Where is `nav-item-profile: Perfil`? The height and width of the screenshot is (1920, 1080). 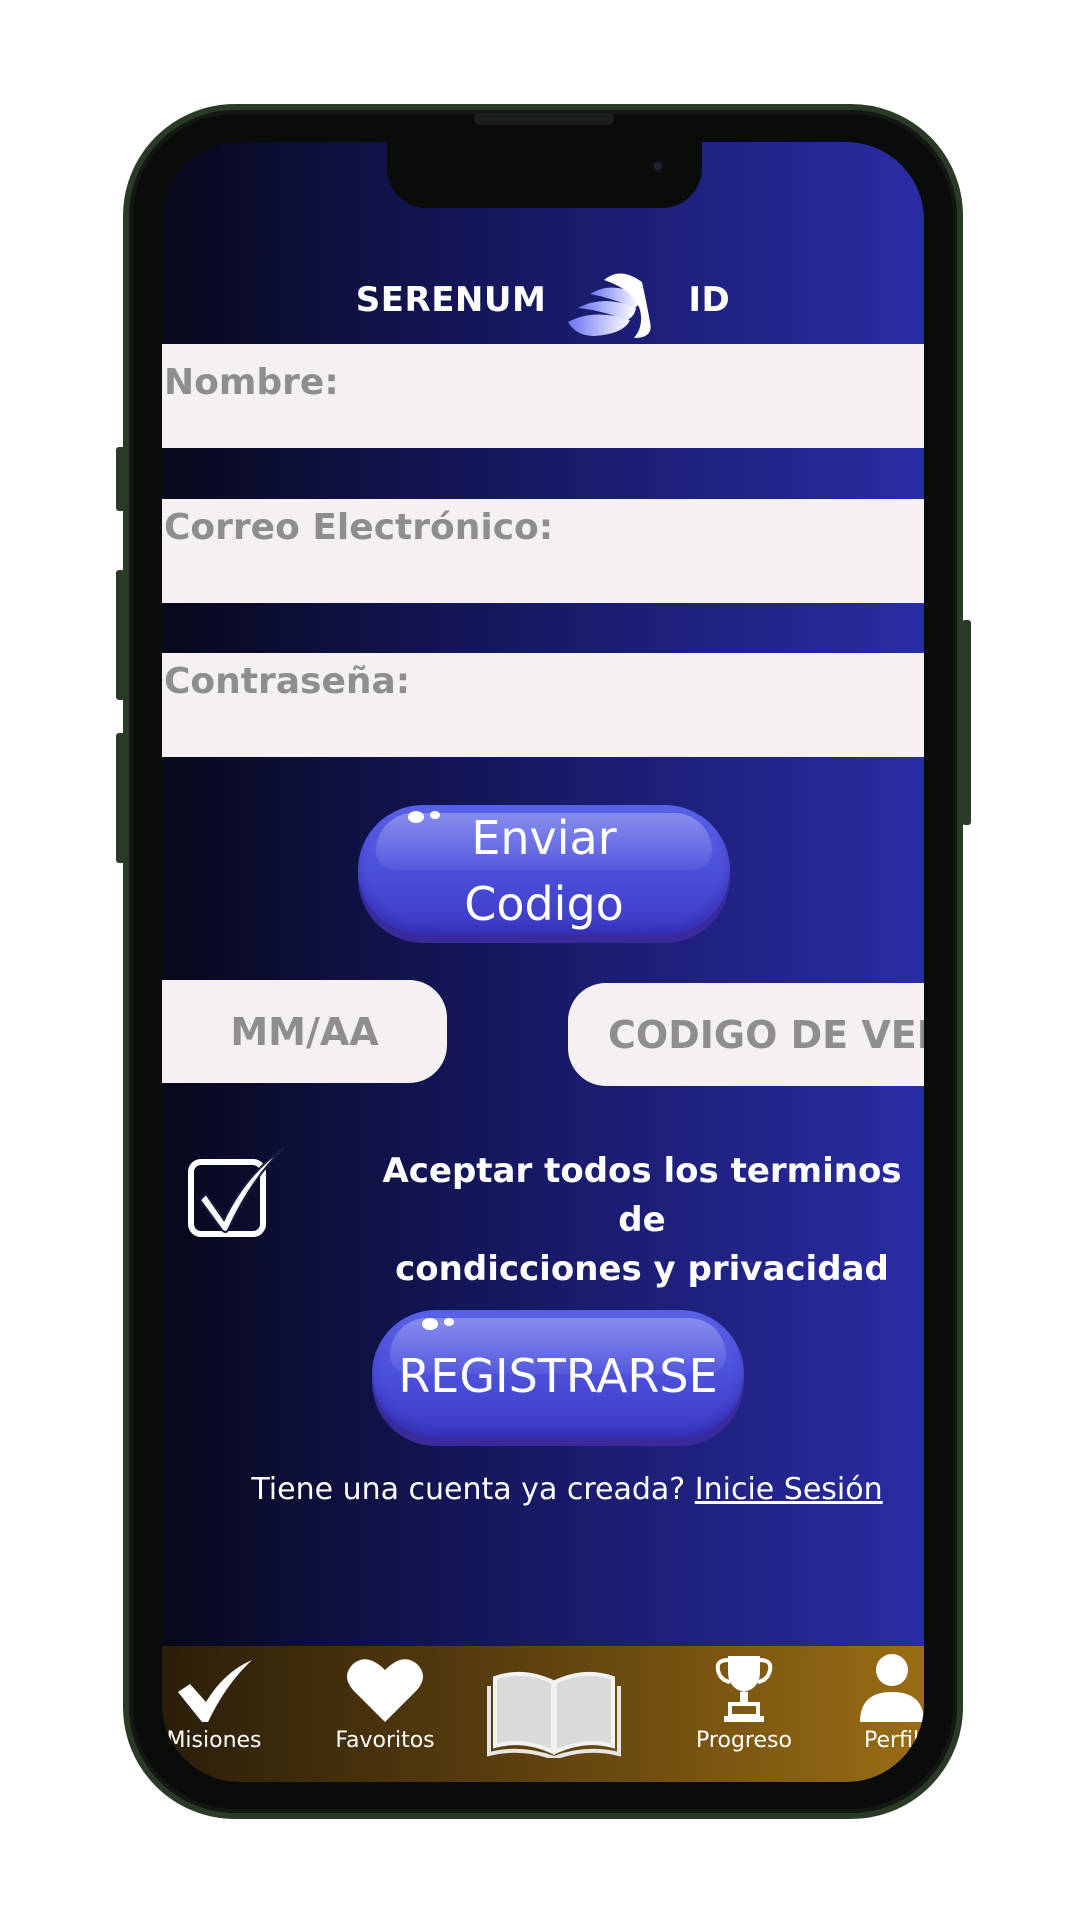 nav-item-profile: Perfil is located at coordinates (891, 1702).